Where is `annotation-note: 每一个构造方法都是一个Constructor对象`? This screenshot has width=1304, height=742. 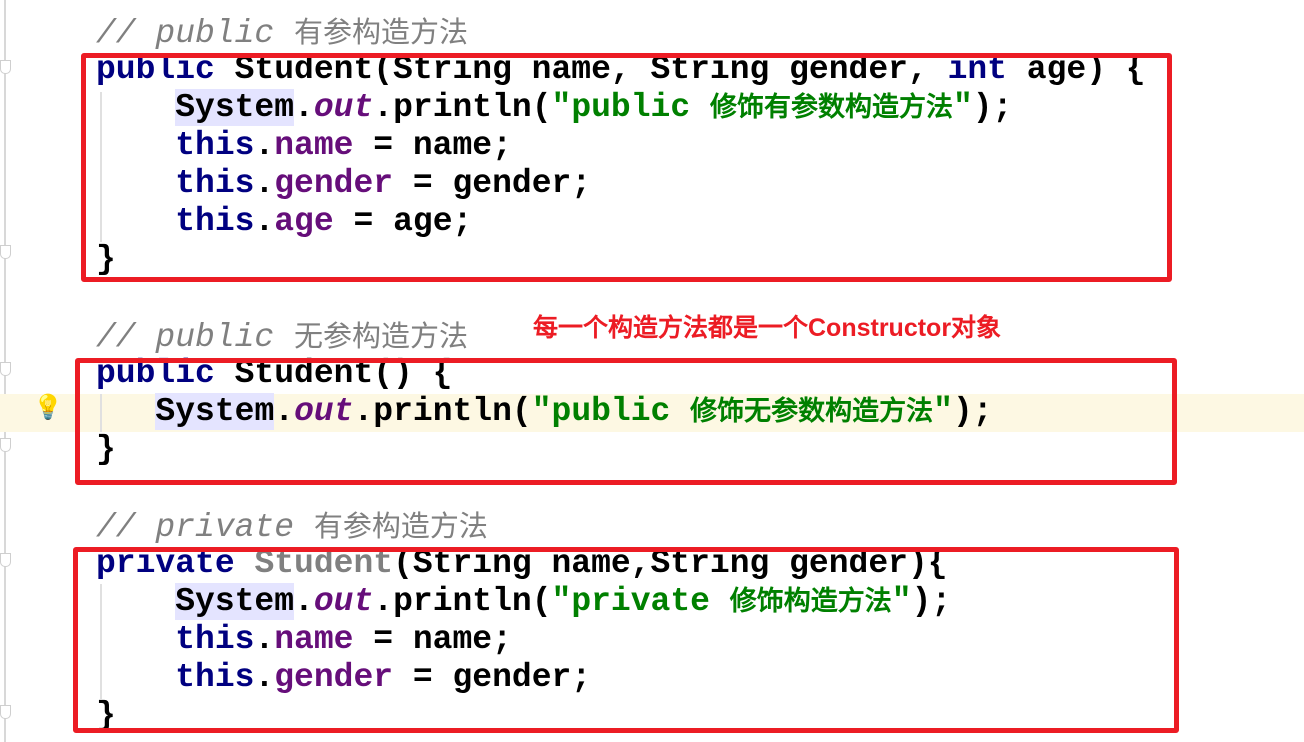
annotation-note: 每一个构造方法都是一个Constructor对象 is located at coordinates (767, 328).